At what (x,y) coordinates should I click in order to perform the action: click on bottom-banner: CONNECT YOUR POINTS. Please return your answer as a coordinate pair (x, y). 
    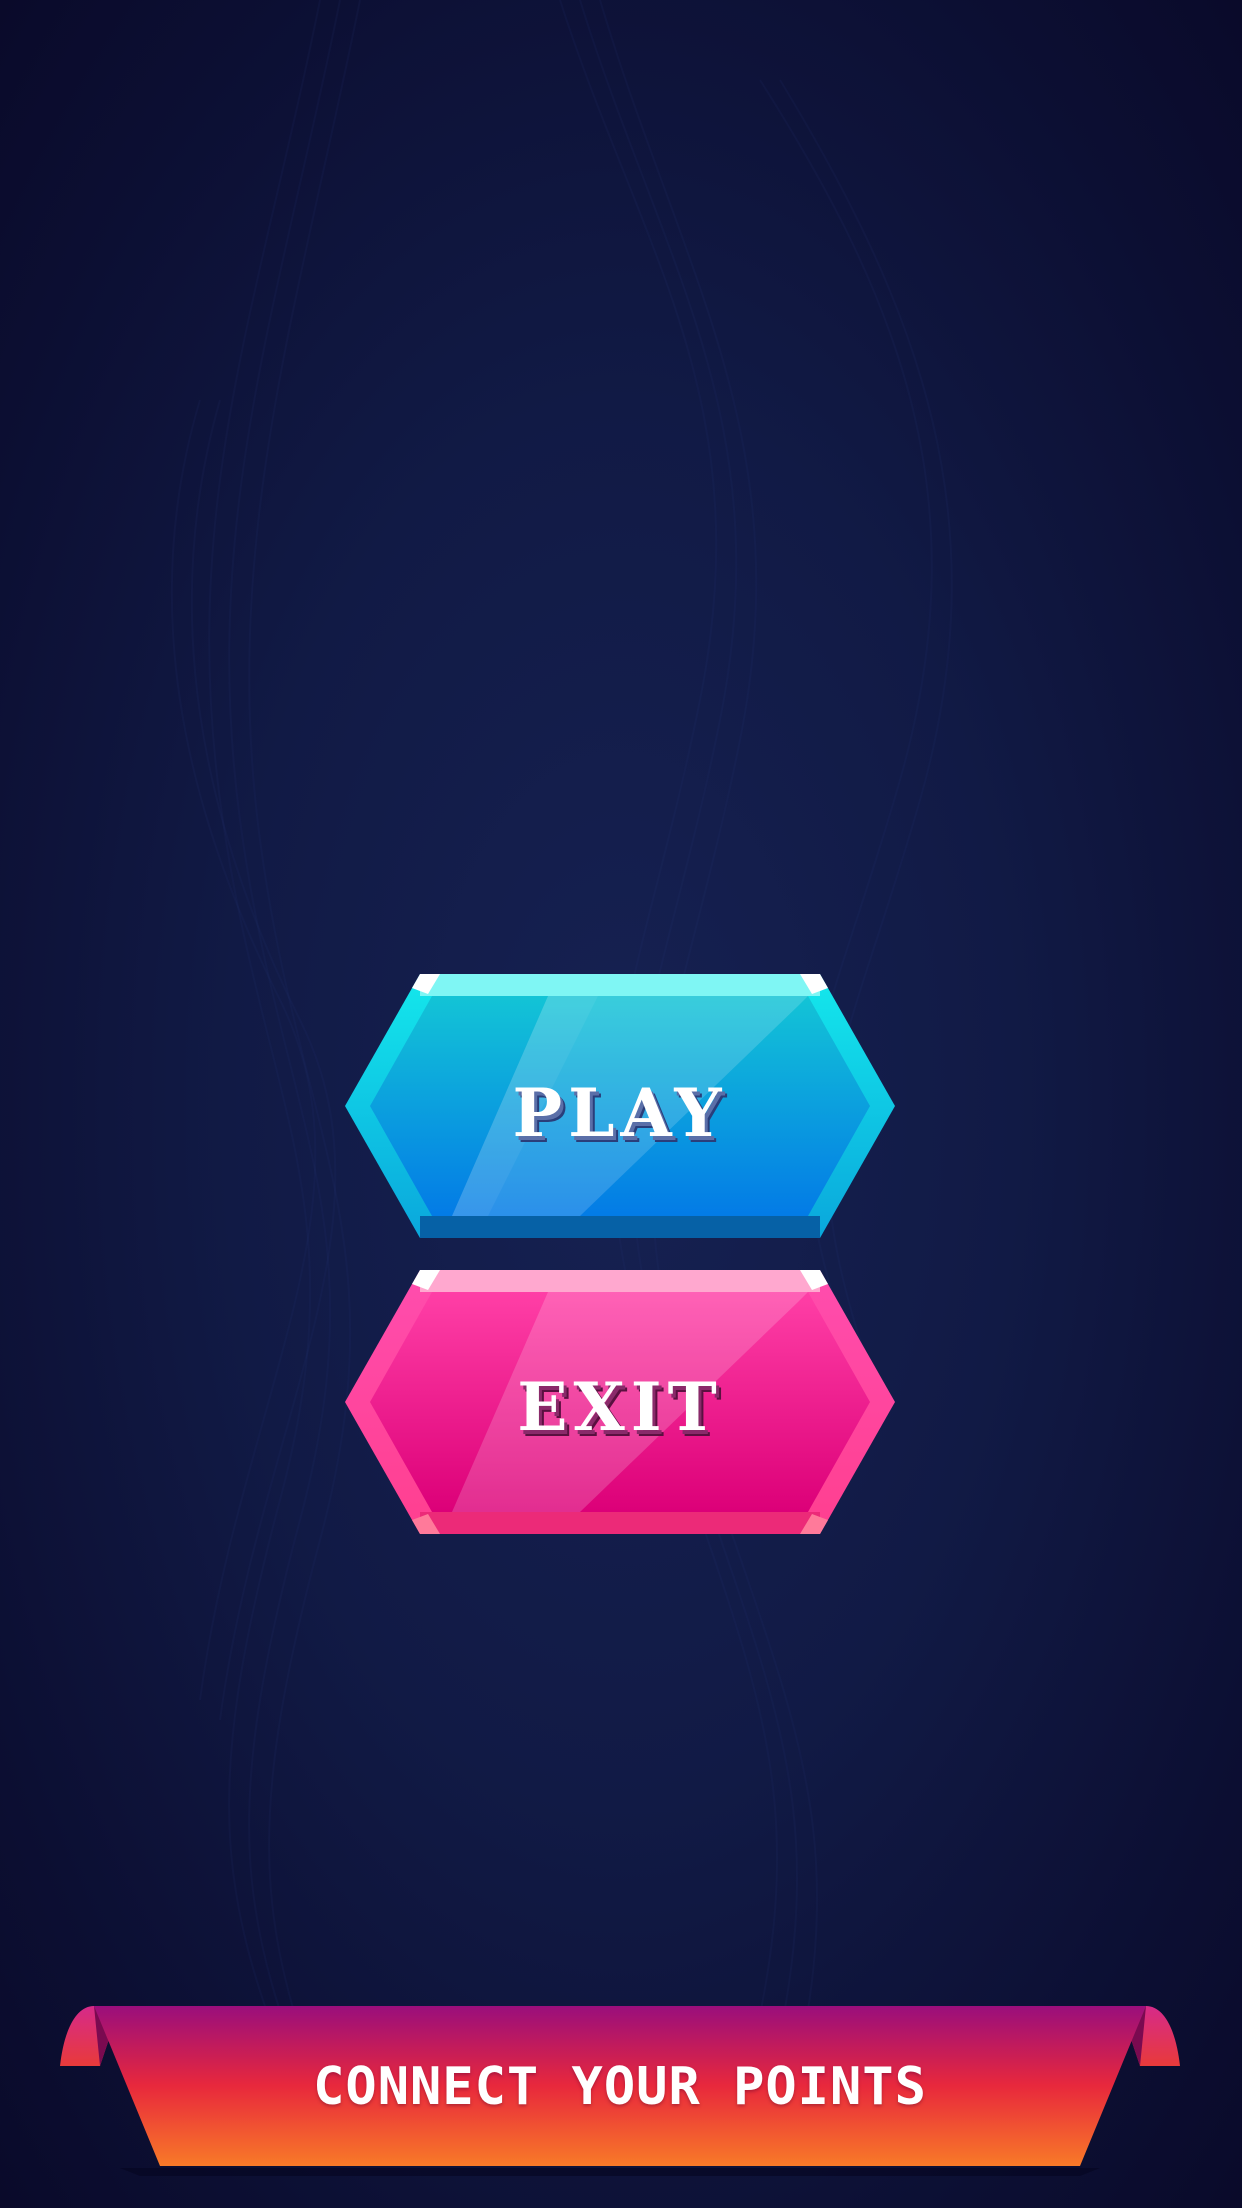
    Looking at the image, I should click on (620, 2090).